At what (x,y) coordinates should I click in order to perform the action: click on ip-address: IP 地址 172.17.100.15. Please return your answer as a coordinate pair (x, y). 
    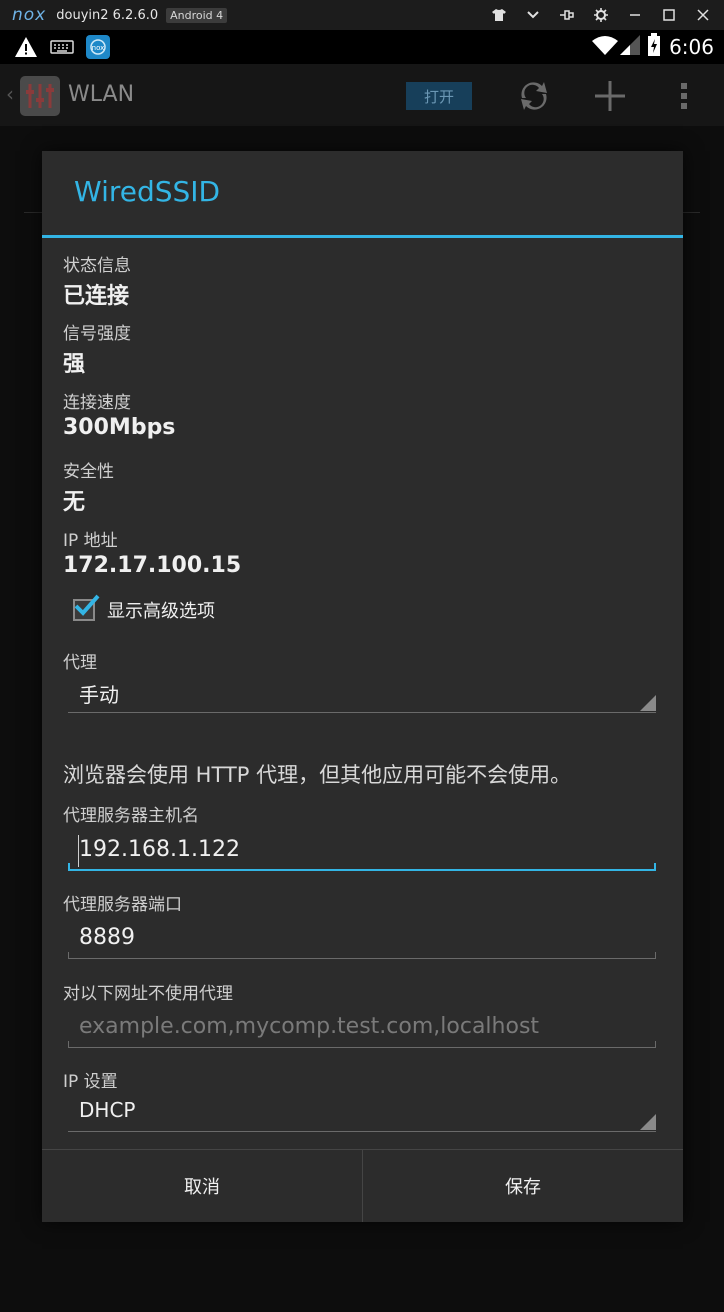
    Looking at the image, I should click on (152, 552).